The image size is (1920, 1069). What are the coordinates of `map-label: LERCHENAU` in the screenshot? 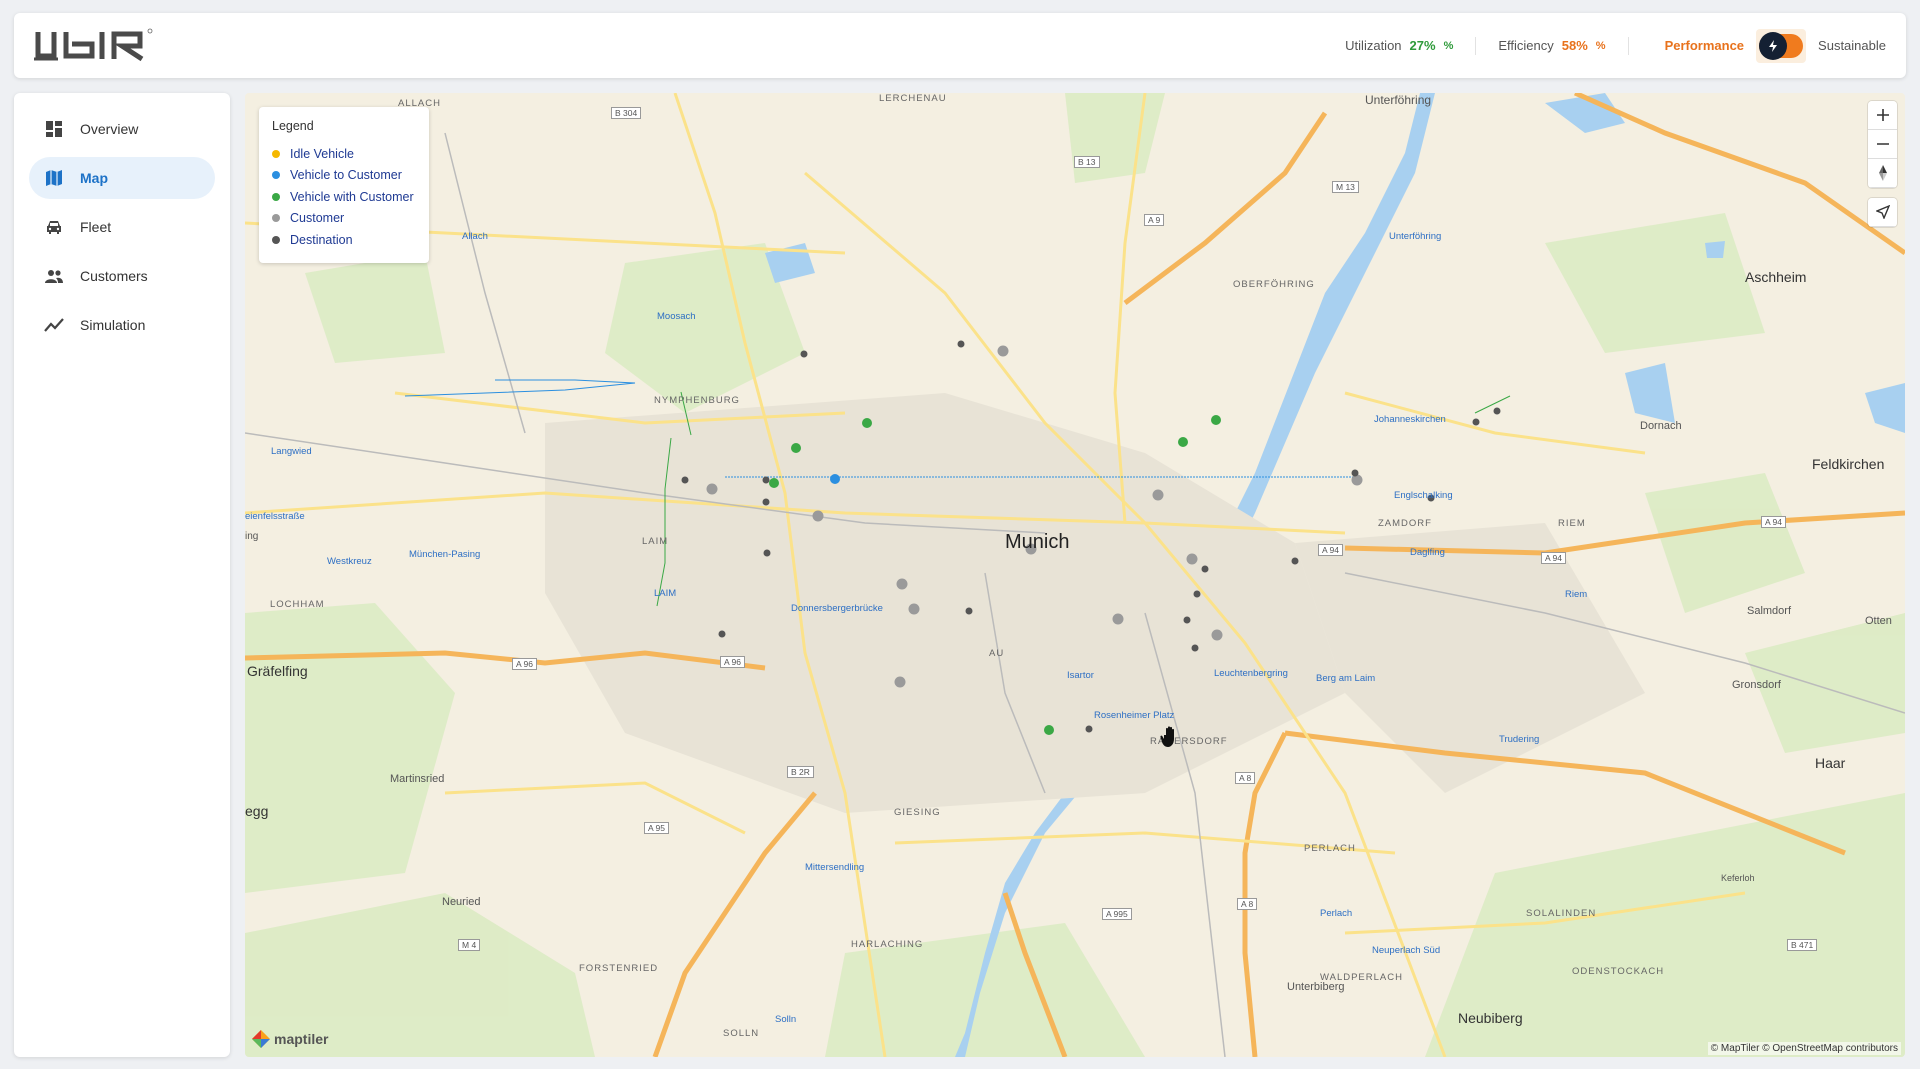 It's located at (913, 98).